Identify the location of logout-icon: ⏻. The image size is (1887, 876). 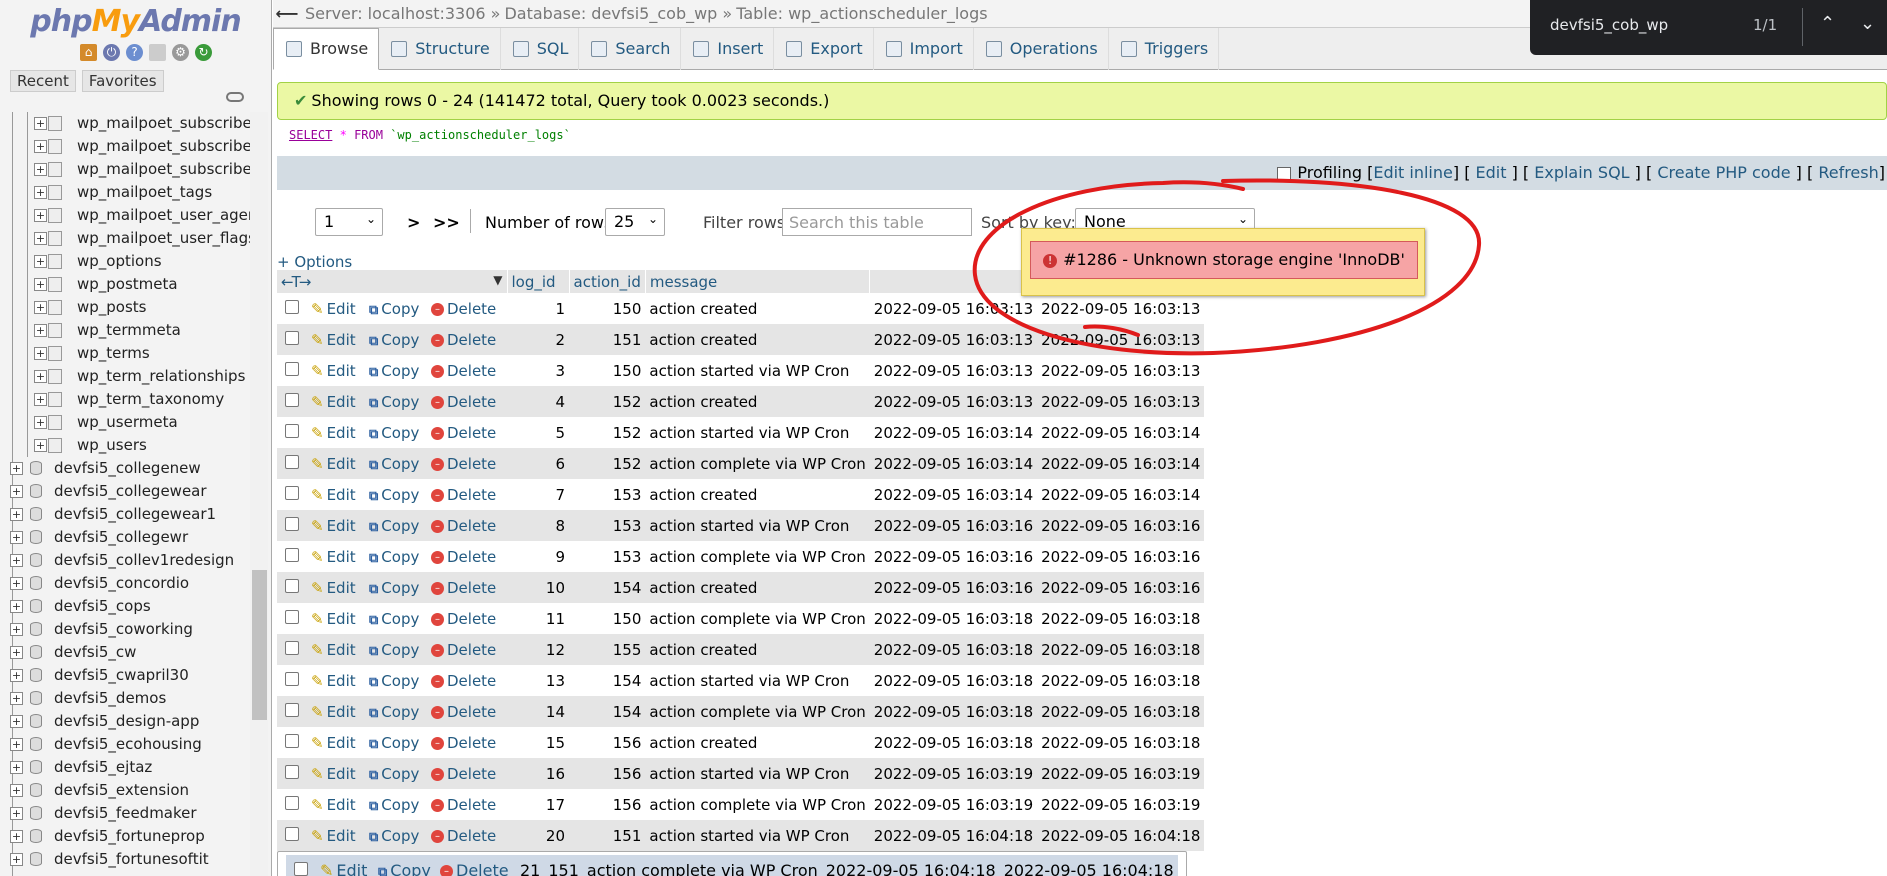
(111, 52).